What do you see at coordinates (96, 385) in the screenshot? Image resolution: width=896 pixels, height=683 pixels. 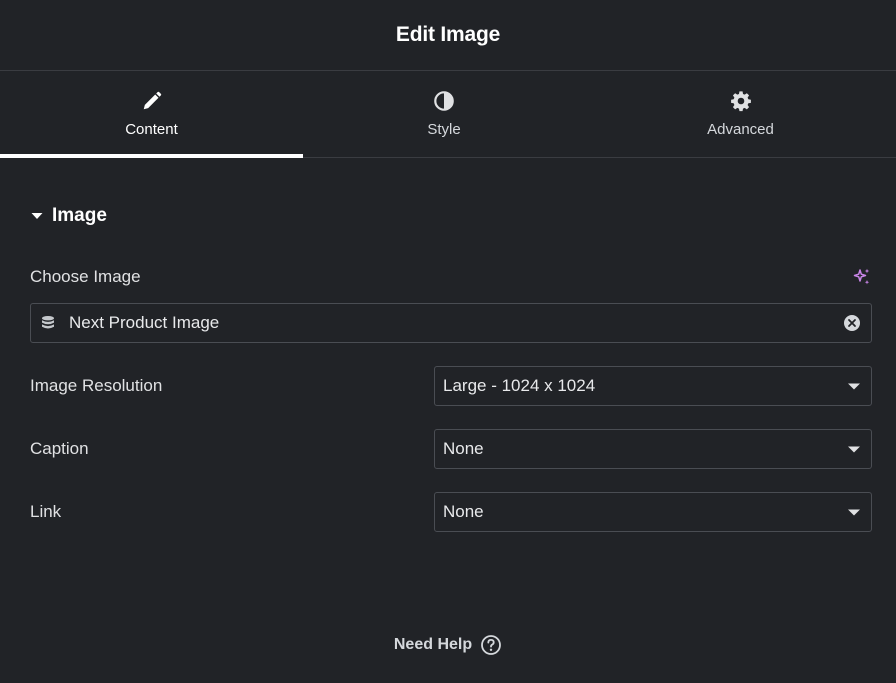 I see `image-resolution-label: Image Resolution` at bounding box center [96, 385].